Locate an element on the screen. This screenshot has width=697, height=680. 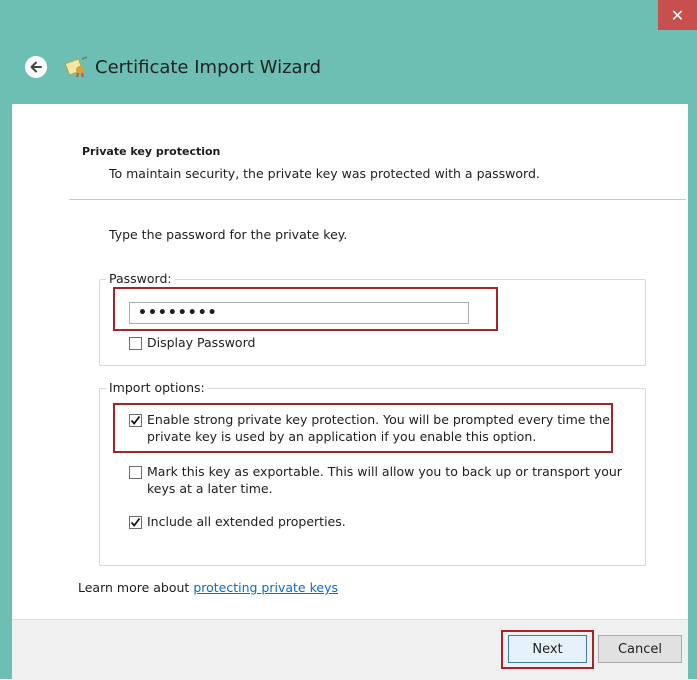
exportable-checkbox is located at coordinates (135, 472).